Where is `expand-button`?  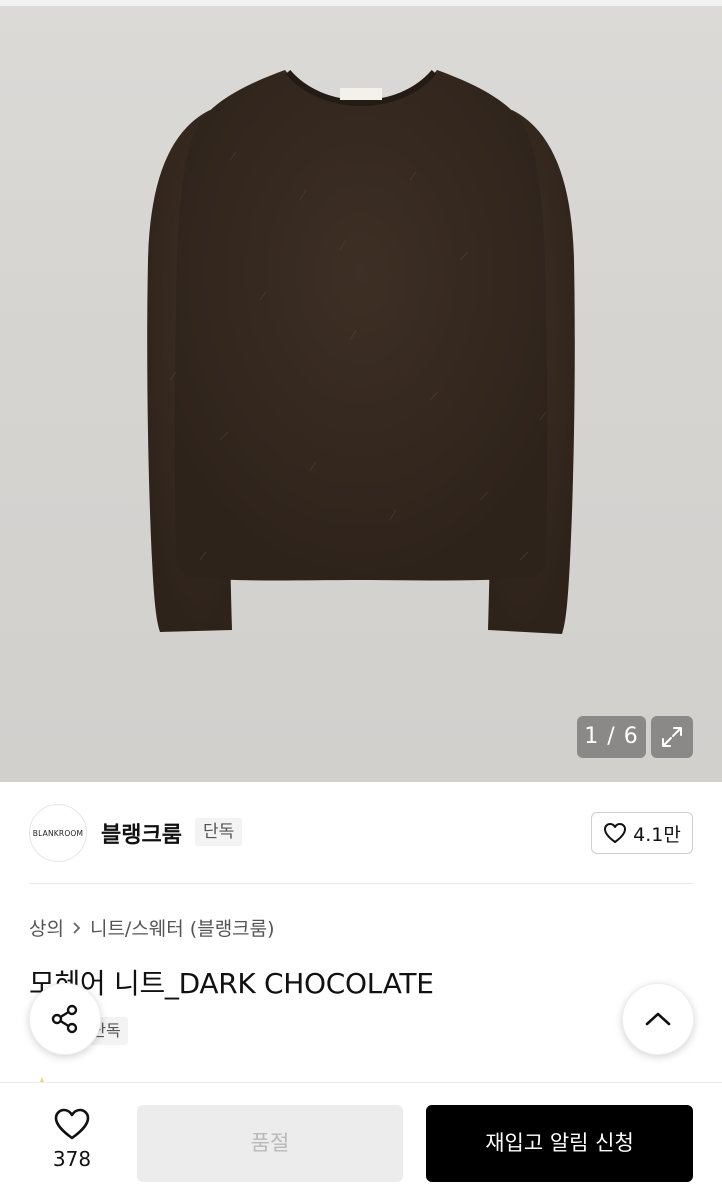 expand-button is located at coordinates (672, 737).